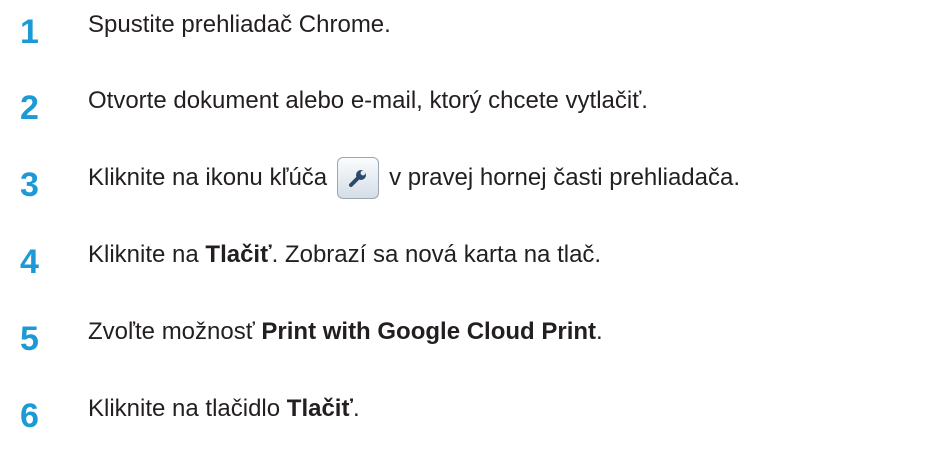  I want to click on step-6: 6 Kliknite na tlačidlo Tlačiť., so click(475, 418).